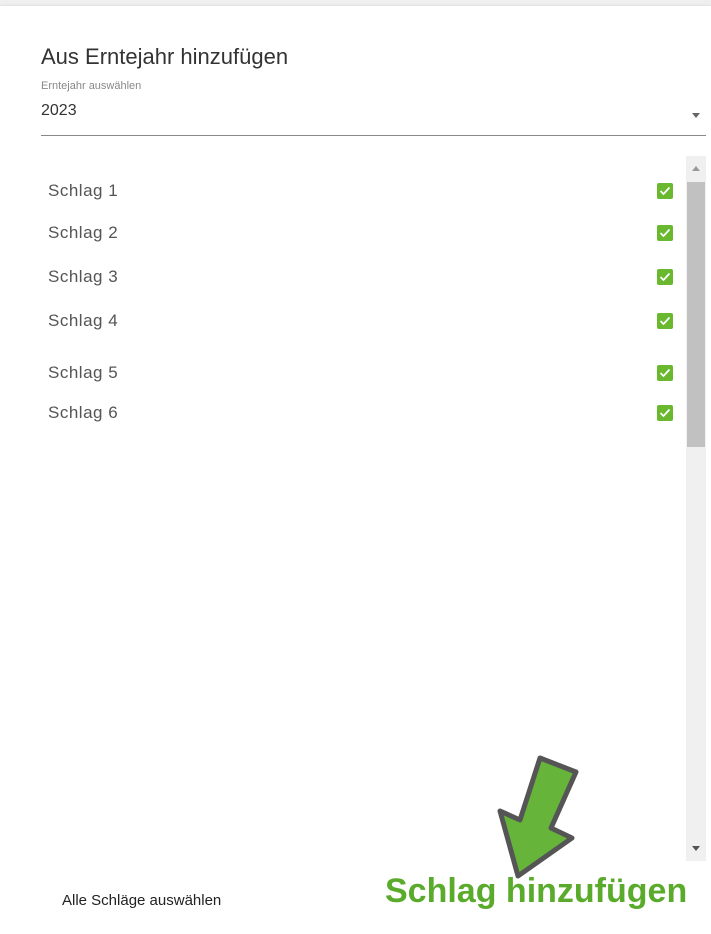 The height and width of the screenshot is (934, 711). Describe the element at coordinates (83, 232) in the screenshot. I see `plot-label: Schlag 2` at that location.